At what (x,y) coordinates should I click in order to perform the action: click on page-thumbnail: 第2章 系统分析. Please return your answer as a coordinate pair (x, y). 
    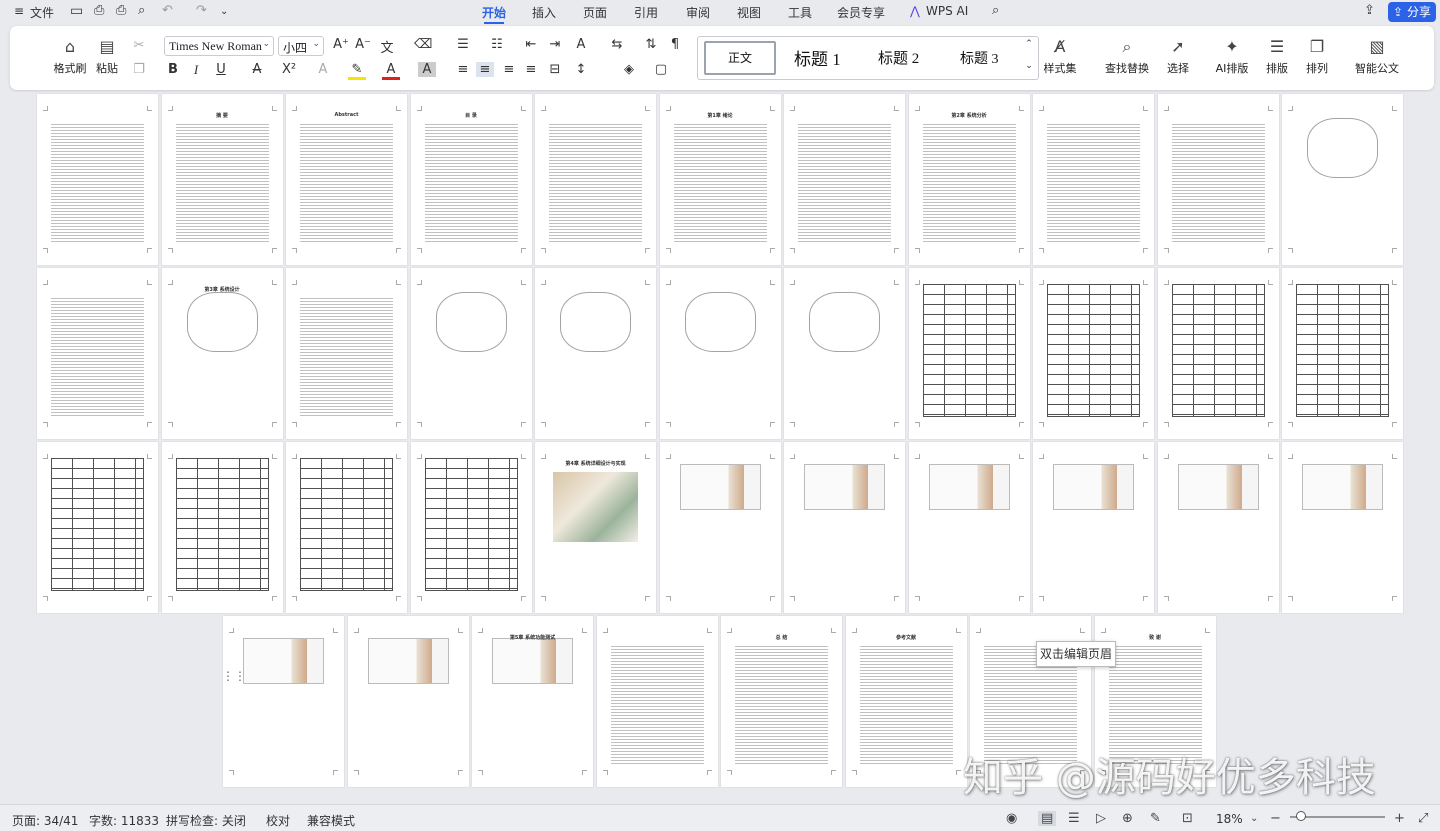
    Looking at the image, I should click on (969, 179).